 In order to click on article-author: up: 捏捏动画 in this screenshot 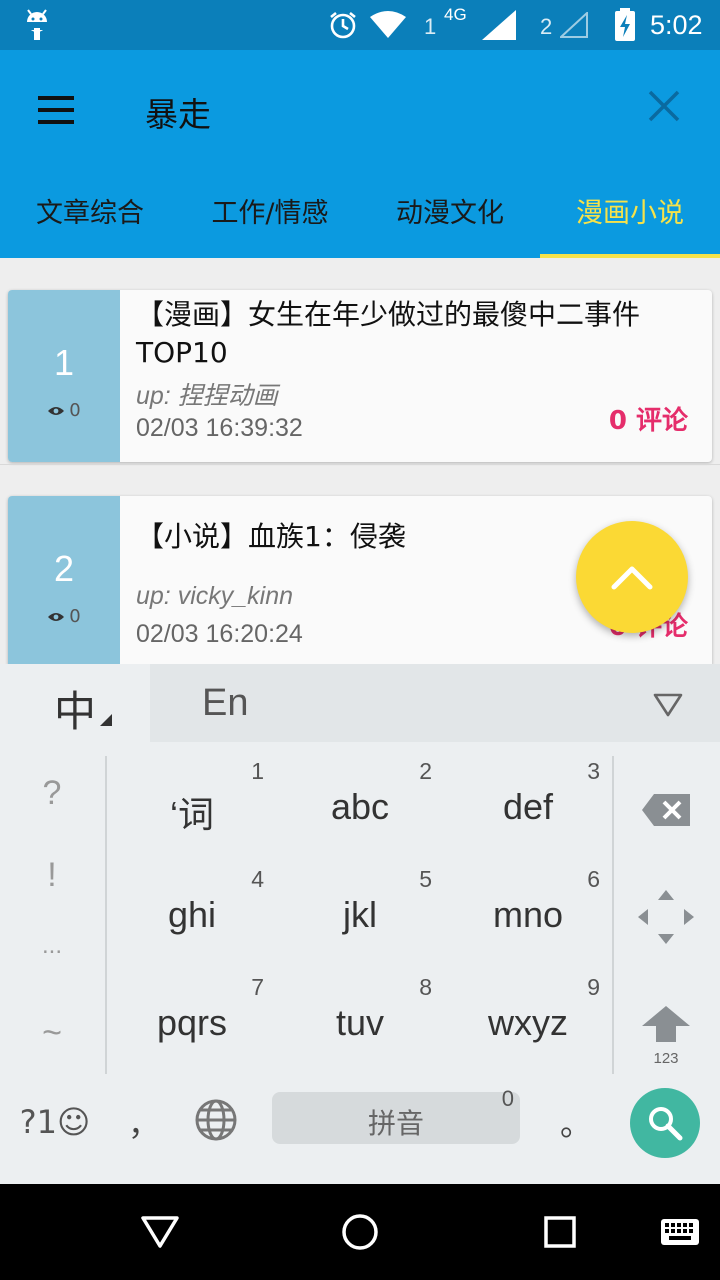, I will do `click(207, 396)`.